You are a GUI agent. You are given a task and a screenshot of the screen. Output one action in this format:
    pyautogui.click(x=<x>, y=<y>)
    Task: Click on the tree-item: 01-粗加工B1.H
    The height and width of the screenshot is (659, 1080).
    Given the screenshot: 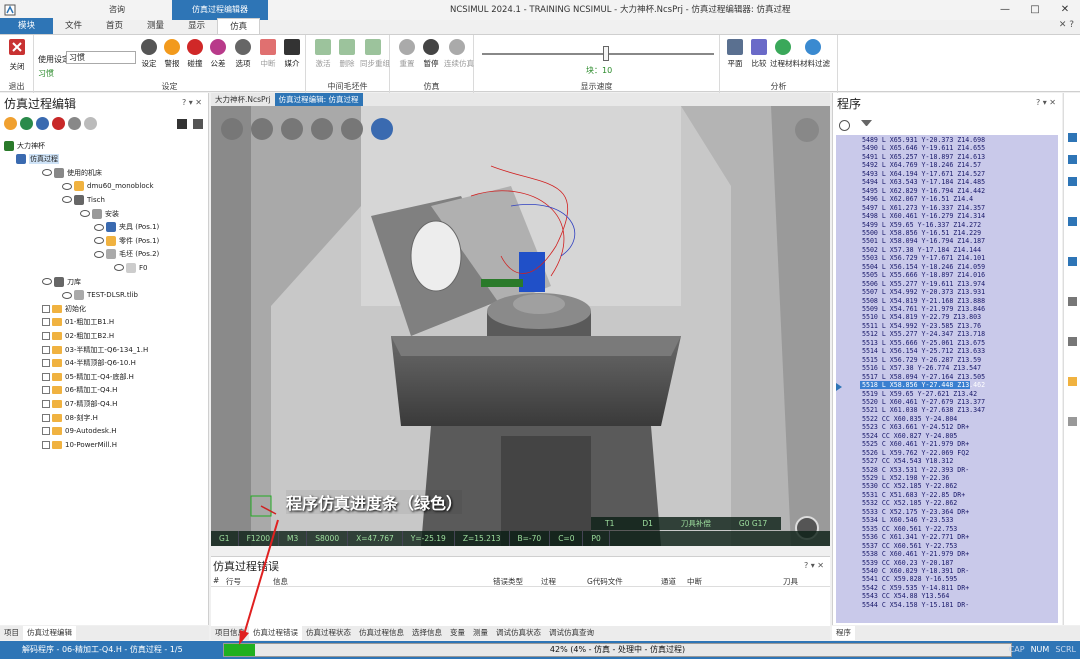 What is the action you would take?
    pyautogui.click(x=78, y=322)
    